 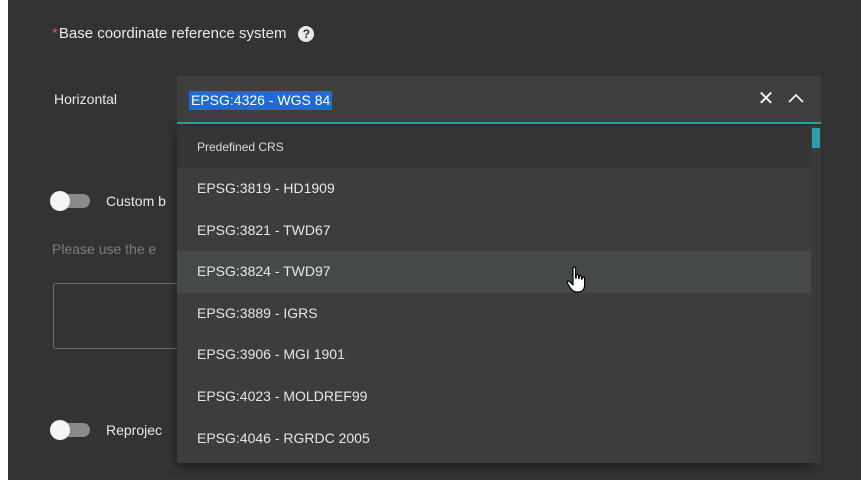 What do you see at coordinates (136, 201) in the screenshot?
I see `custom-toggle-label: Custom b` at bounding box center [136, 201].